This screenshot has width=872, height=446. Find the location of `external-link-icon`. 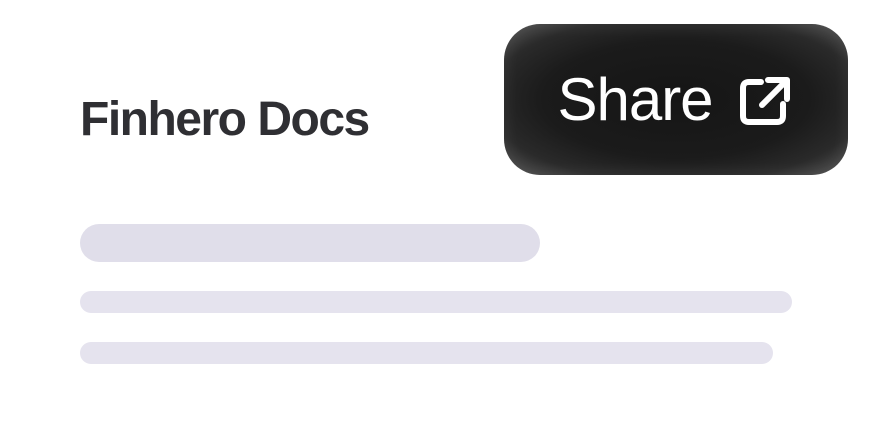

external-link-icon is located at coordinates (764, 100).